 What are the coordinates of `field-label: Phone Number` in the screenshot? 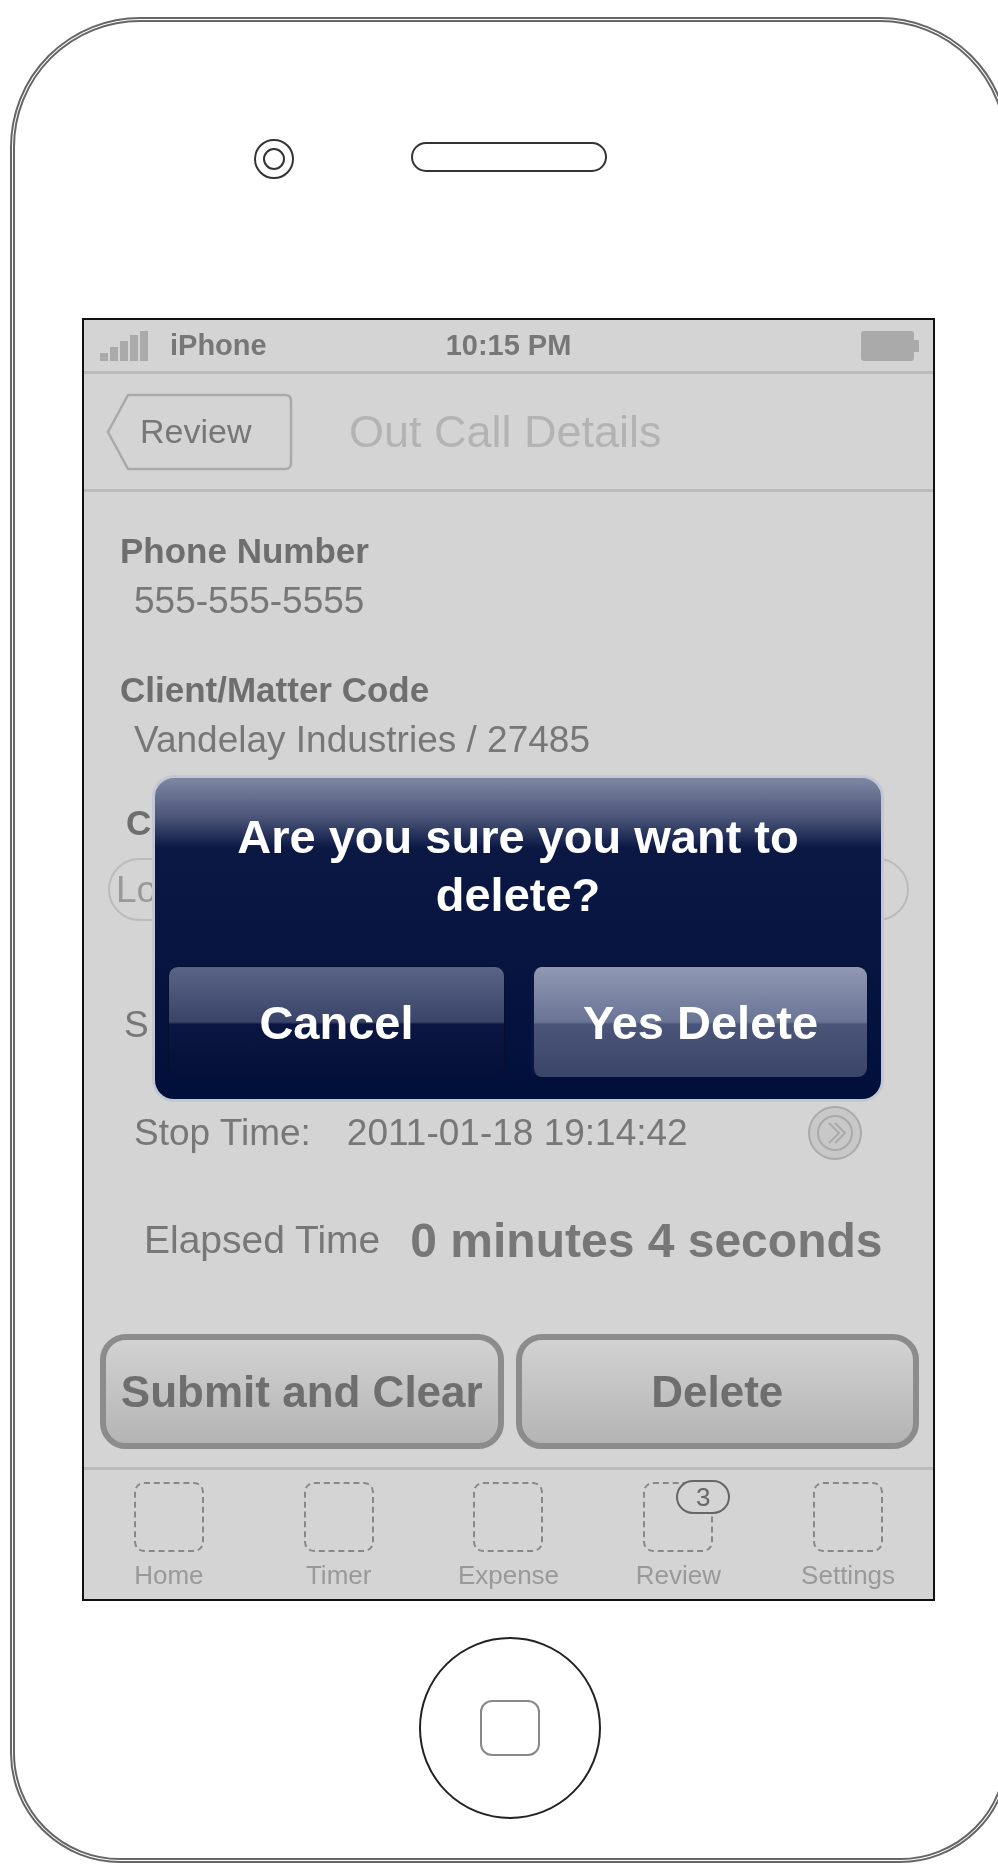 It's located at (245, 551).